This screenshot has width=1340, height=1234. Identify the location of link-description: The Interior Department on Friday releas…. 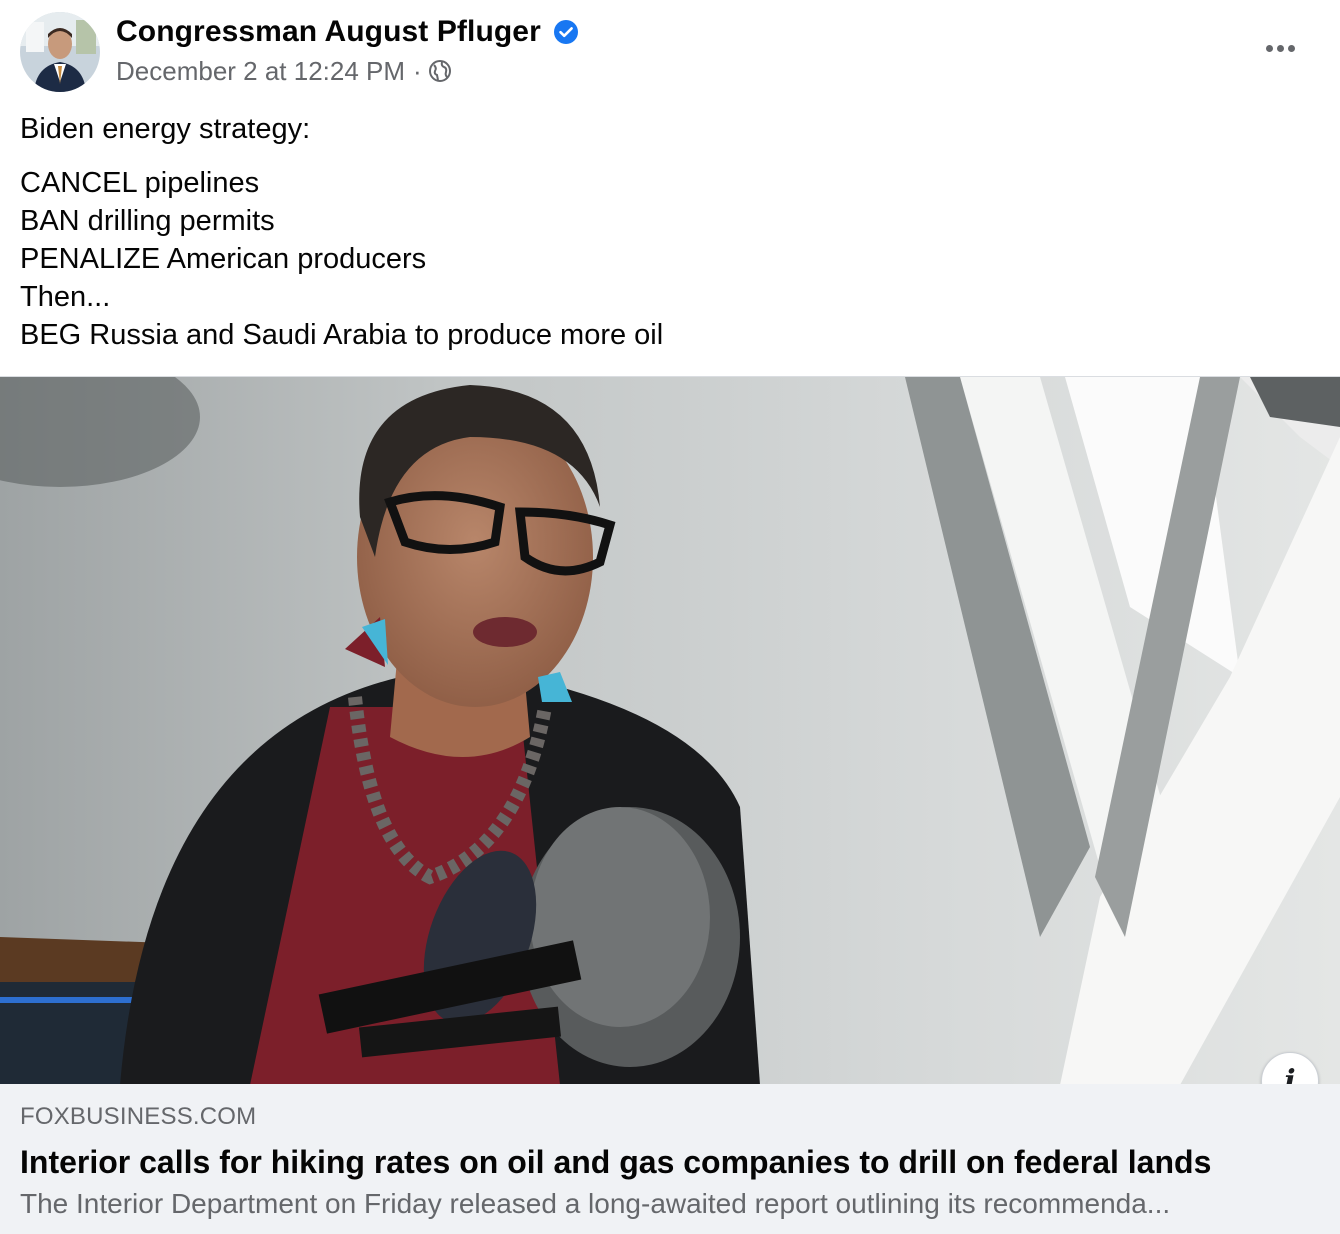
(595, 1203).